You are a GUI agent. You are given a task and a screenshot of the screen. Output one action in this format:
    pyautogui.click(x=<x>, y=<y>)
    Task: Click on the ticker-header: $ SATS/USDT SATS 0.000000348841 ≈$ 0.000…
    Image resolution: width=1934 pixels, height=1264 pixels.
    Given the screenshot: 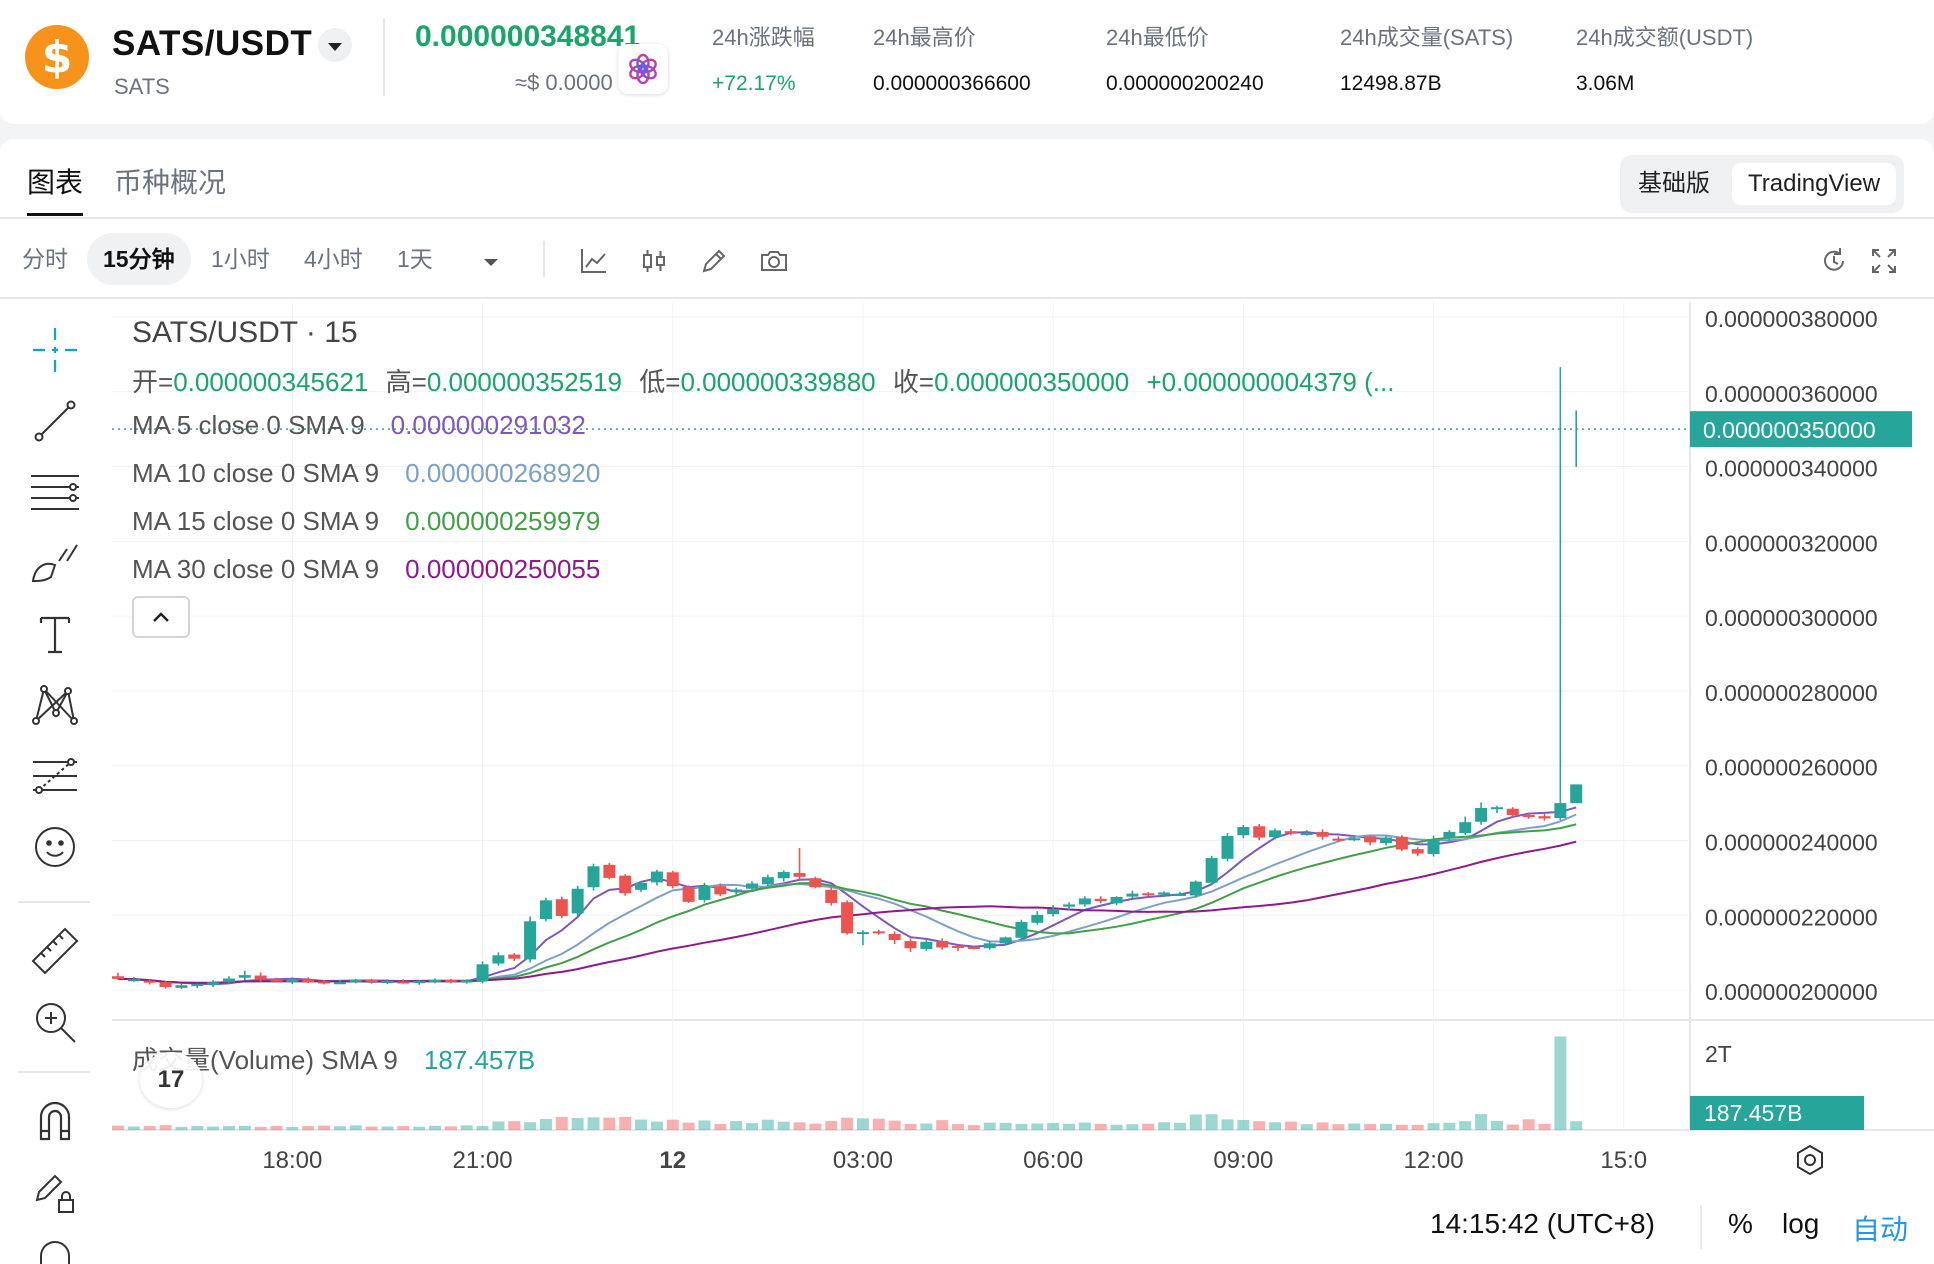 What is the action you would take?
    pyautogui.click(x=967, y=62)
    